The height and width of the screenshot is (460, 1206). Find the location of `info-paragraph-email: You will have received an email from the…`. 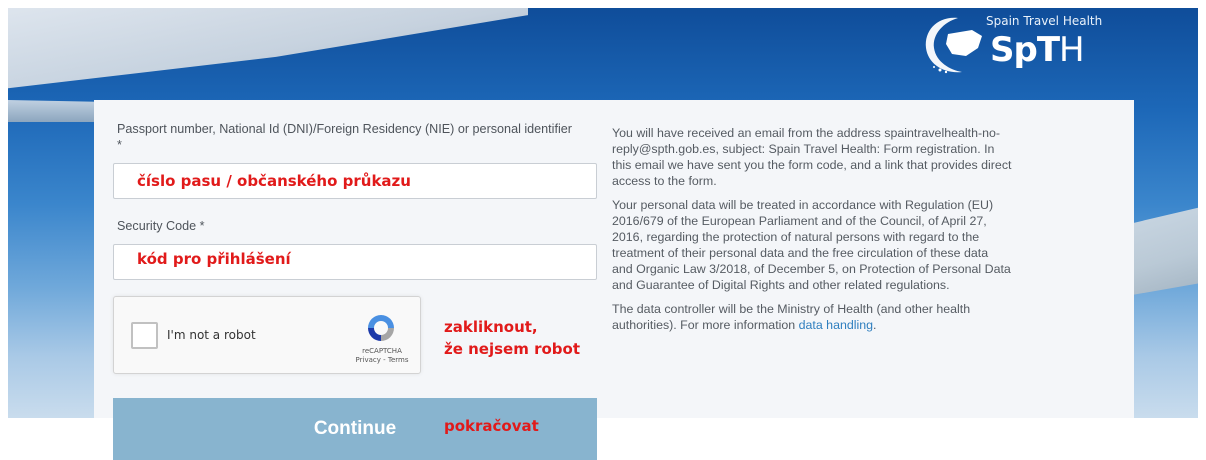

info-paragraph-email: You will have received an email from the… is located at coordinates (812, 157).